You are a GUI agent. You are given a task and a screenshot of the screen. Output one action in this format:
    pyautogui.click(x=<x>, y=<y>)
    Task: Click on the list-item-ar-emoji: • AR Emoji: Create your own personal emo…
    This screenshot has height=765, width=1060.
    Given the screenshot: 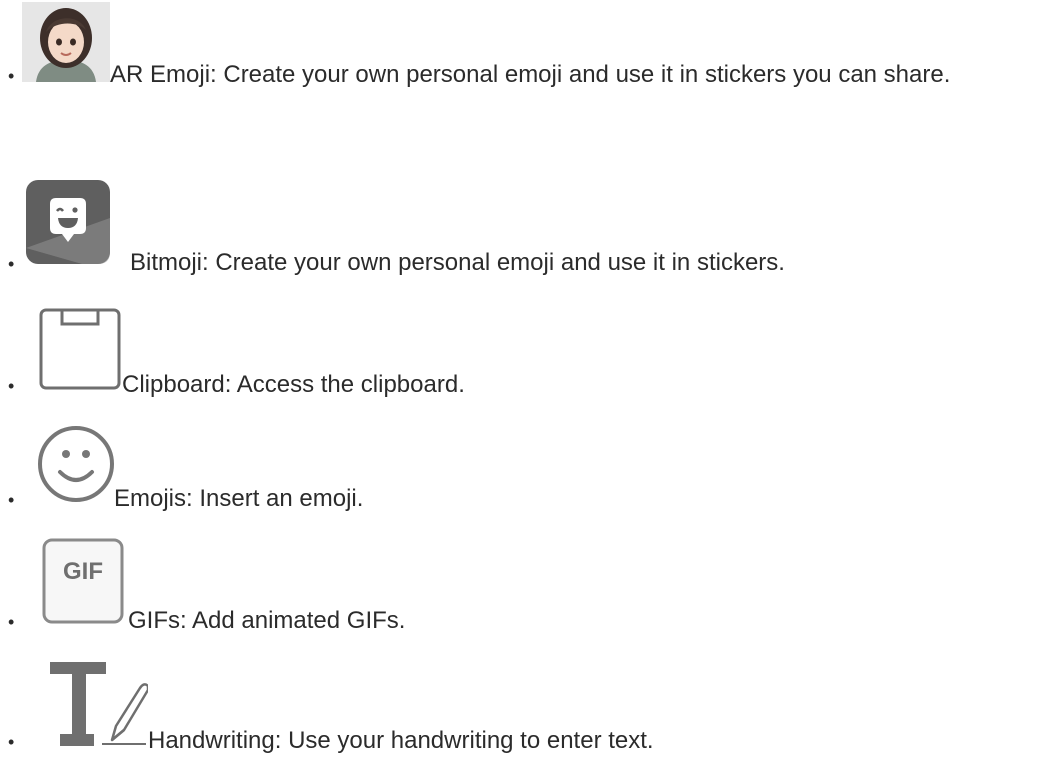 What is the action you would take?
    pyautogui.click(x=530, y=49)
    